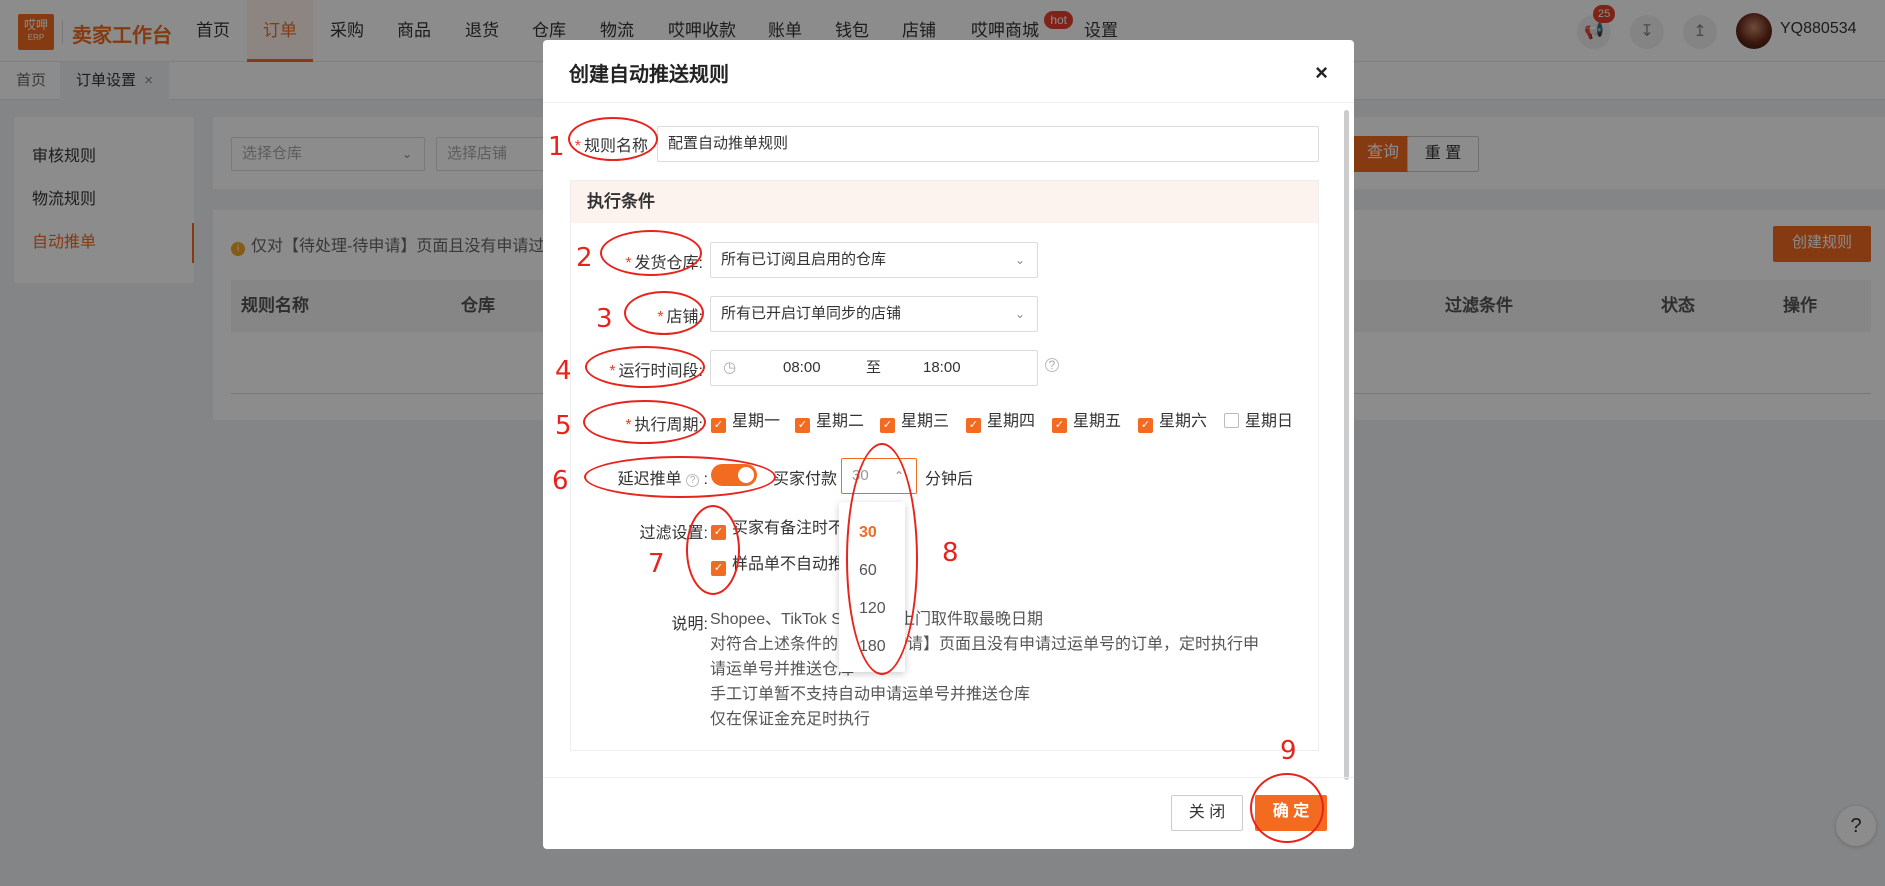 The height and width of the screenshot is (886, 1885). Describe the element at coordinates (804, 259) in the screenshot. I see `warehouse-field-value: 所有已订阅且启用的仓库` at that location.